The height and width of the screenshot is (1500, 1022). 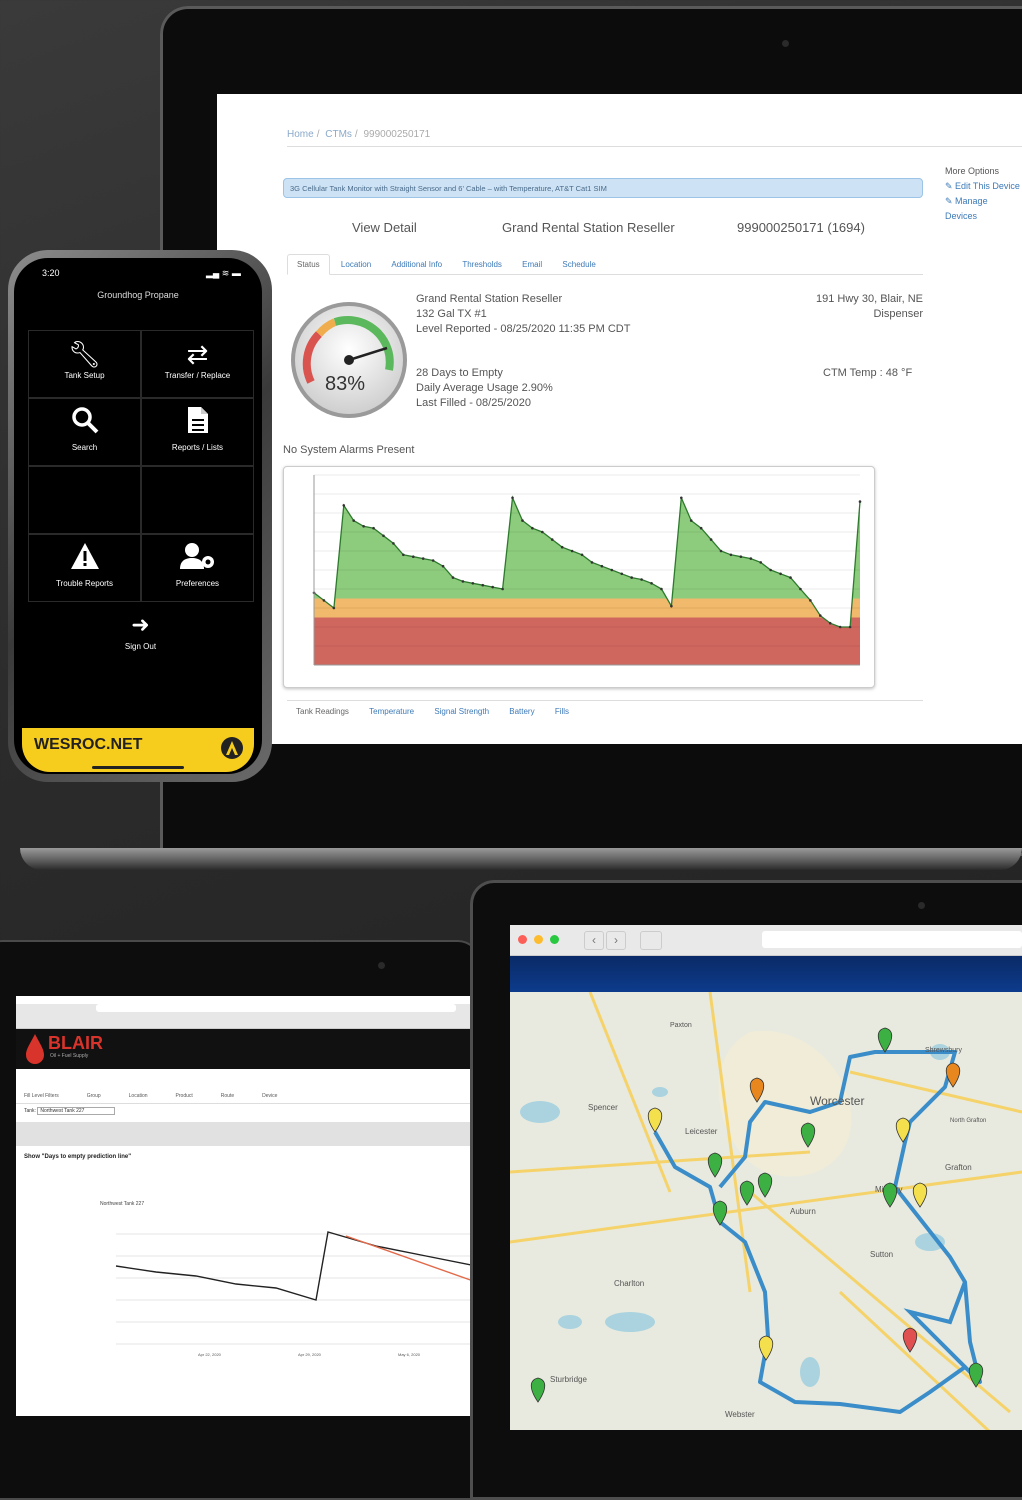 What do you see at coordinates (94, 1096) in the screenshot?
I see `filter-group: Group` at bounding box center [94, 1096].